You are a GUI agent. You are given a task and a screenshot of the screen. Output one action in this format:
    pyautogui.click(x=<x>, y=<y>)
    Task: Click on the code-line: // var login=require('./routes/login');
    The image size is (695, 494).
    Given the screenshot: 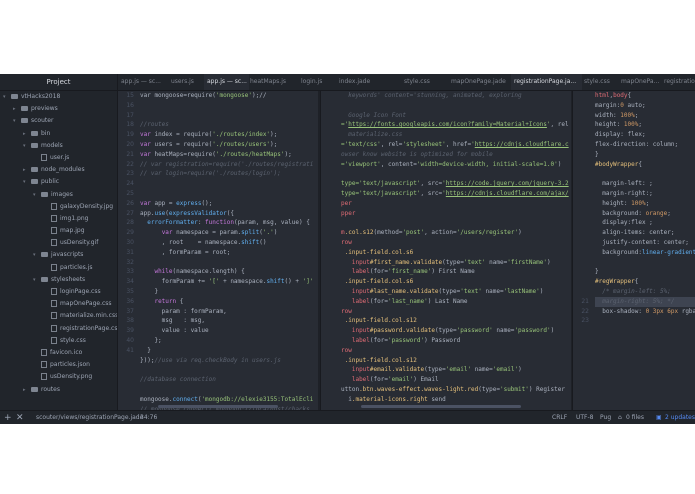 What is the action you would take?
    pyautogui.click(x=229, y=174)
    